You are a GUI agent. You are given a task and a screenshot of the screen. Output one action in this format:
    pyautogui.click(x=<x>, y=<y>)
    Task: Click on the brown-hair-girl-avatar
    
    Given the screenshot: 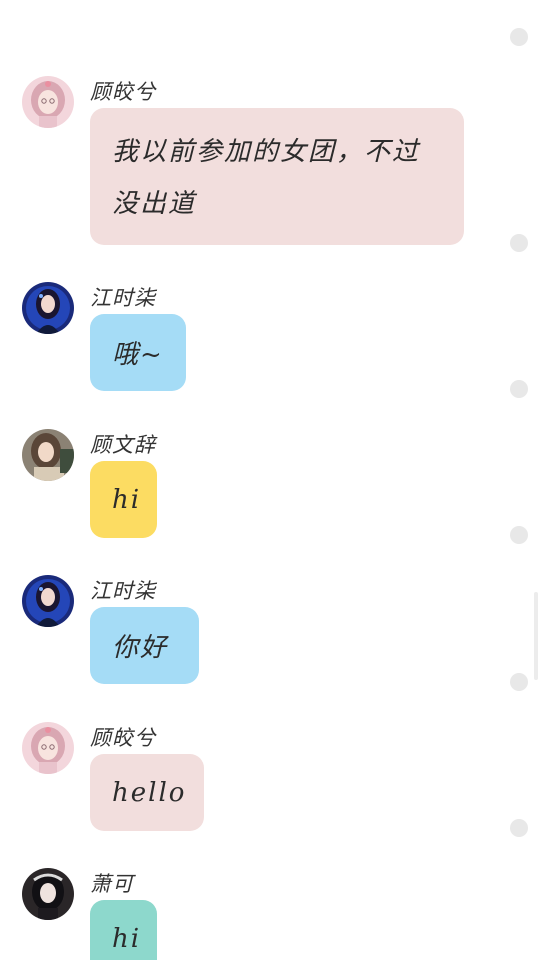 What is the action you would take?
    pyautogui.click(x=48, y=455)
    